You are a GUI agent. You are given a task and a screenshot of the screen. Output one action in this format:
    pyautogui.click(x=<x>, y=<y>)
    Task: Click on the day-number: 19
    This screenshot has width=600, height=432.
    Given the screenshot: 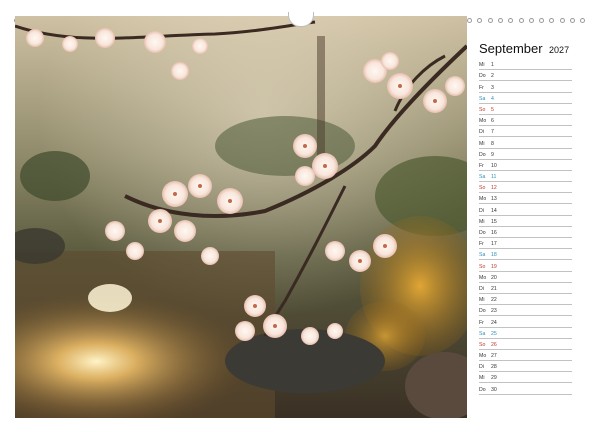 What is the action you would take?
    pyautogui.click(x=494, y=266)
    